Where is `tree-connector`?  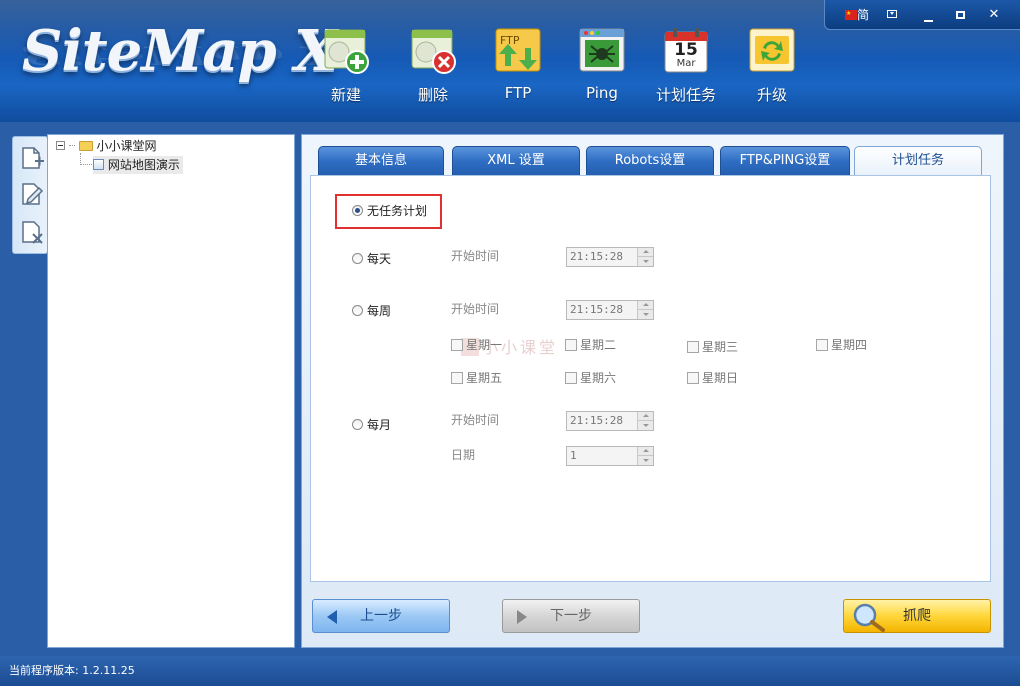 tree-connector is located at coordinates (86, 164).